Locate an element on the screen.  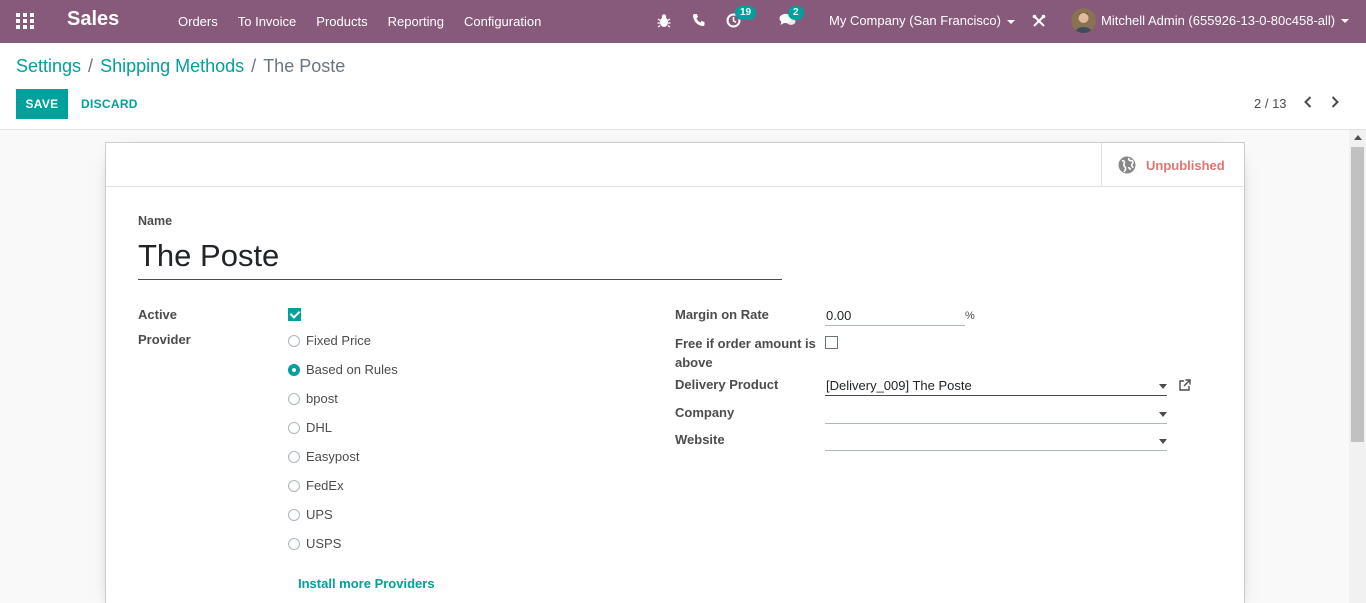
provider-option-usps: USPS is located at coordinates (314, 543).